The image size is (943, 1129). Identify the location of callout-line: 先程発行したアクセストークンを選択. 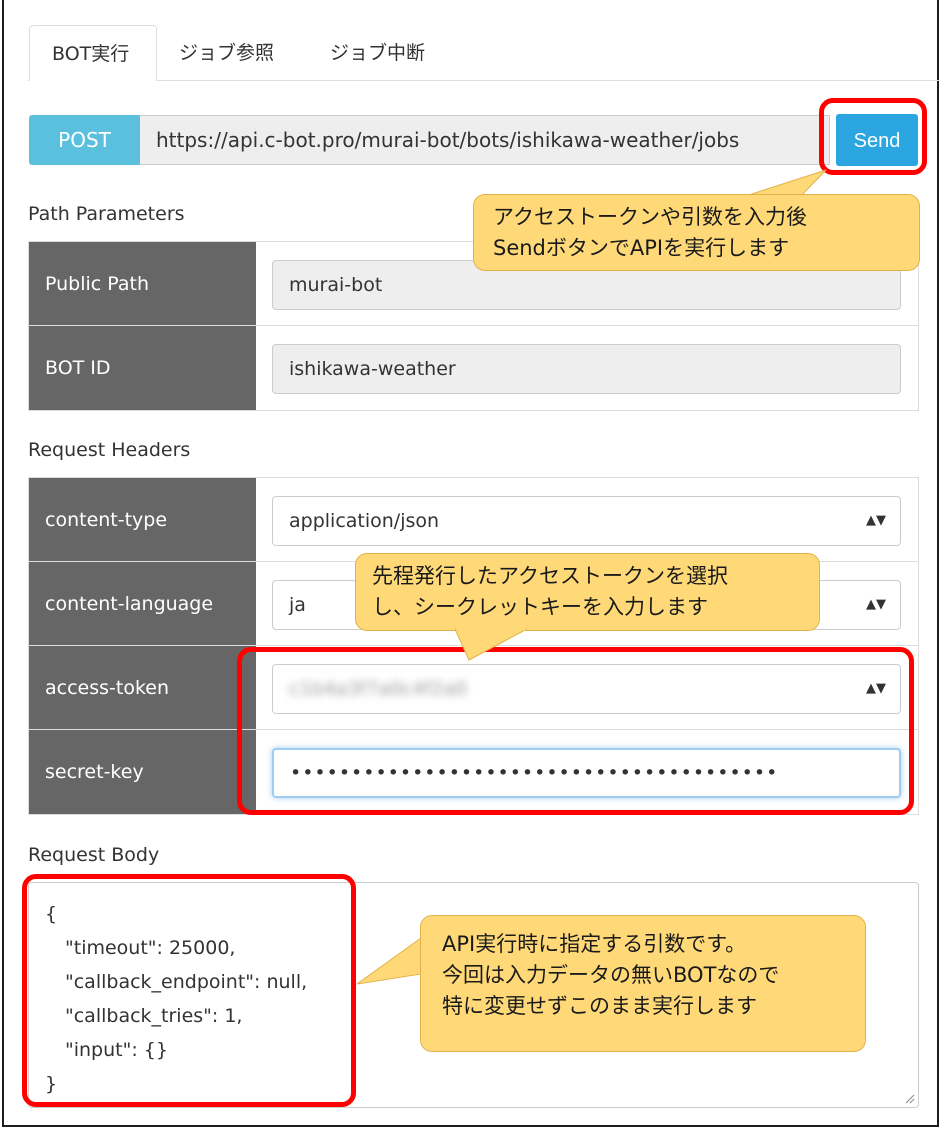
(550, 576).